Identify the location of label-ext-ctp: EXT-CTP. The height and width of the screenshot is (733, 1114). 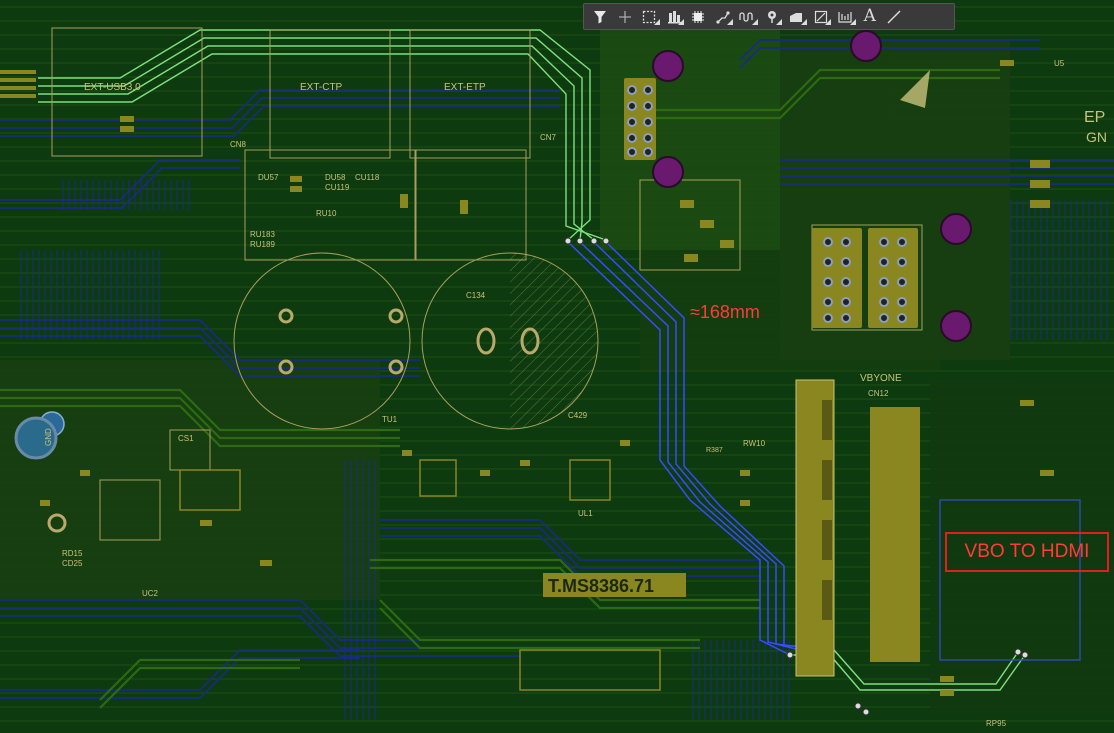
(321, 87).